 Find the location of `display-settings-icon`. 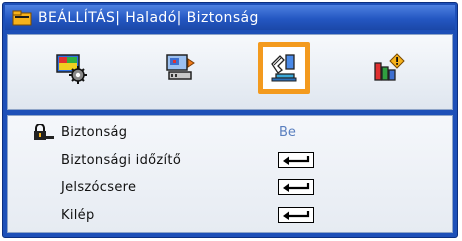

display-settings-icon is located at coordinates (180, 67).